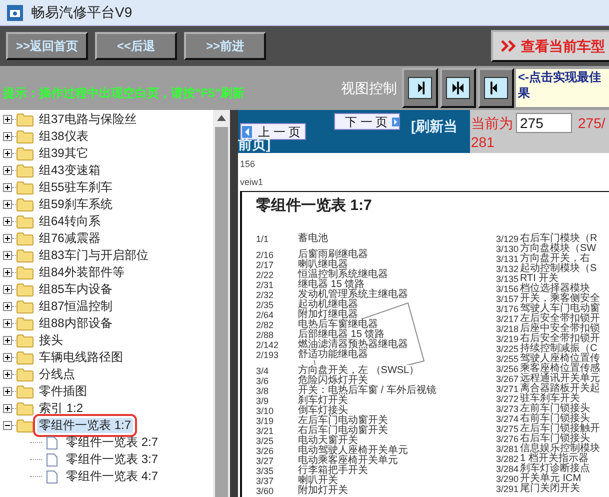 The width and height of the screenshot is (609, 497). I want to click on scrollbar, so click(221, 303).